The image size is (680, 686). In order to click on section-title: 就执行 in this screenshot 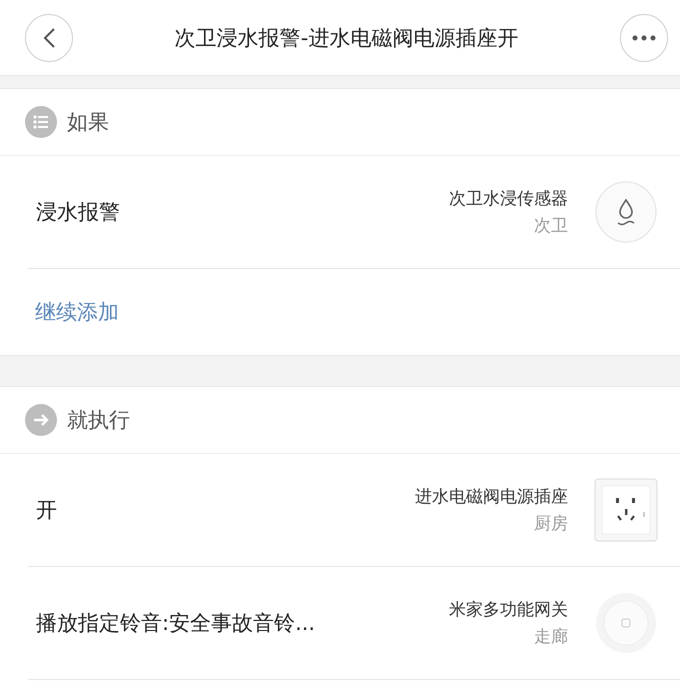, I will do `click(98, 420)`.